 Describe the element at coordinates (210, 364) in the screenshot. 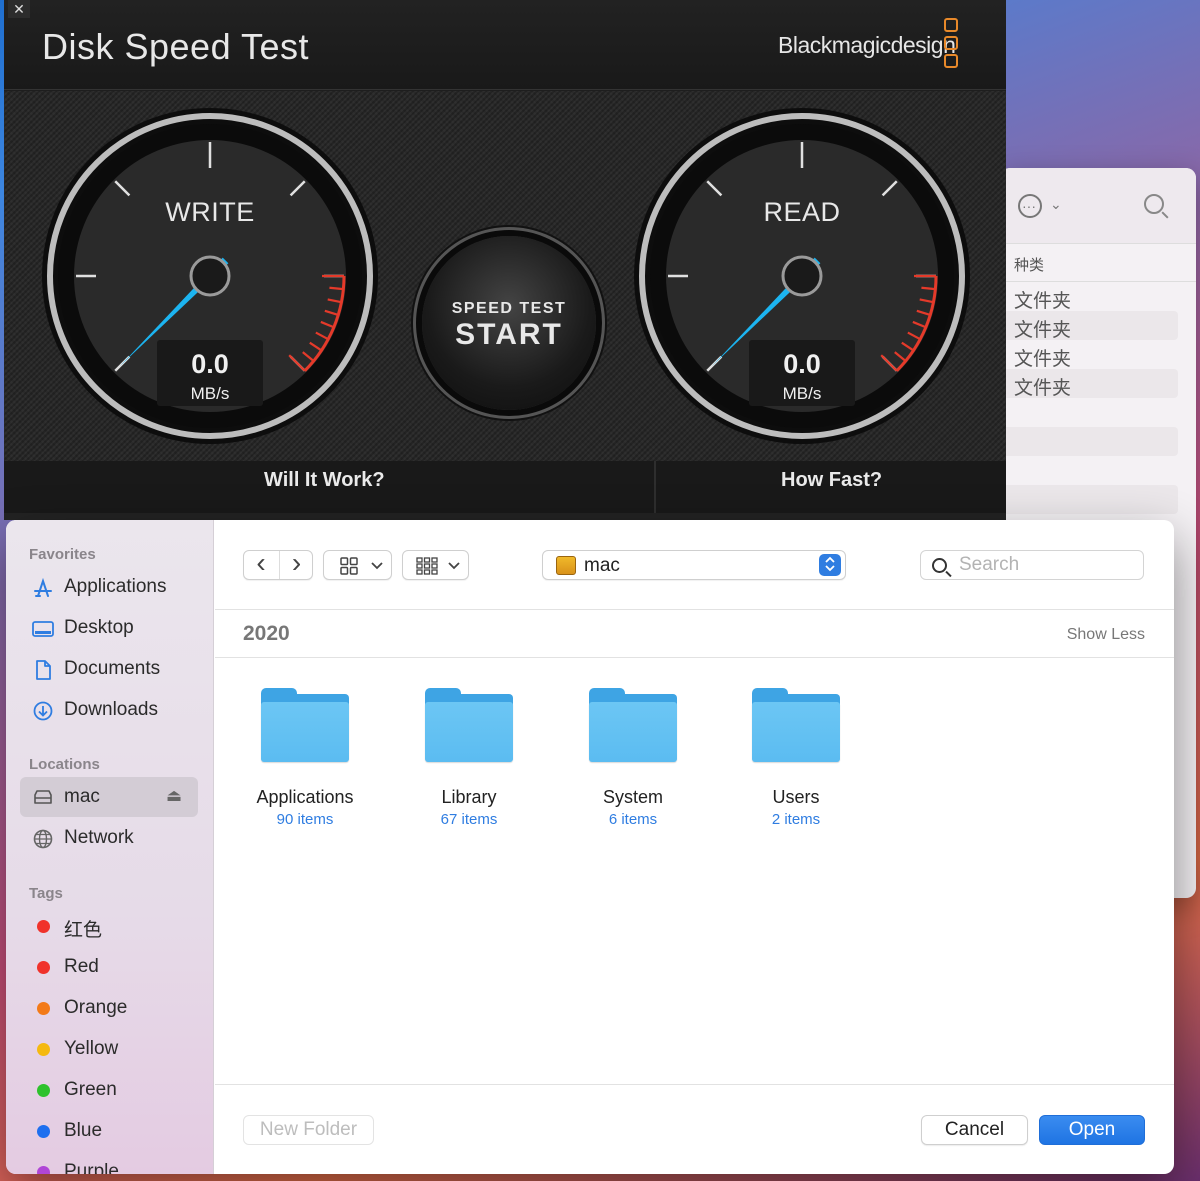

I see `write-speed-value: 0.0` at that location.